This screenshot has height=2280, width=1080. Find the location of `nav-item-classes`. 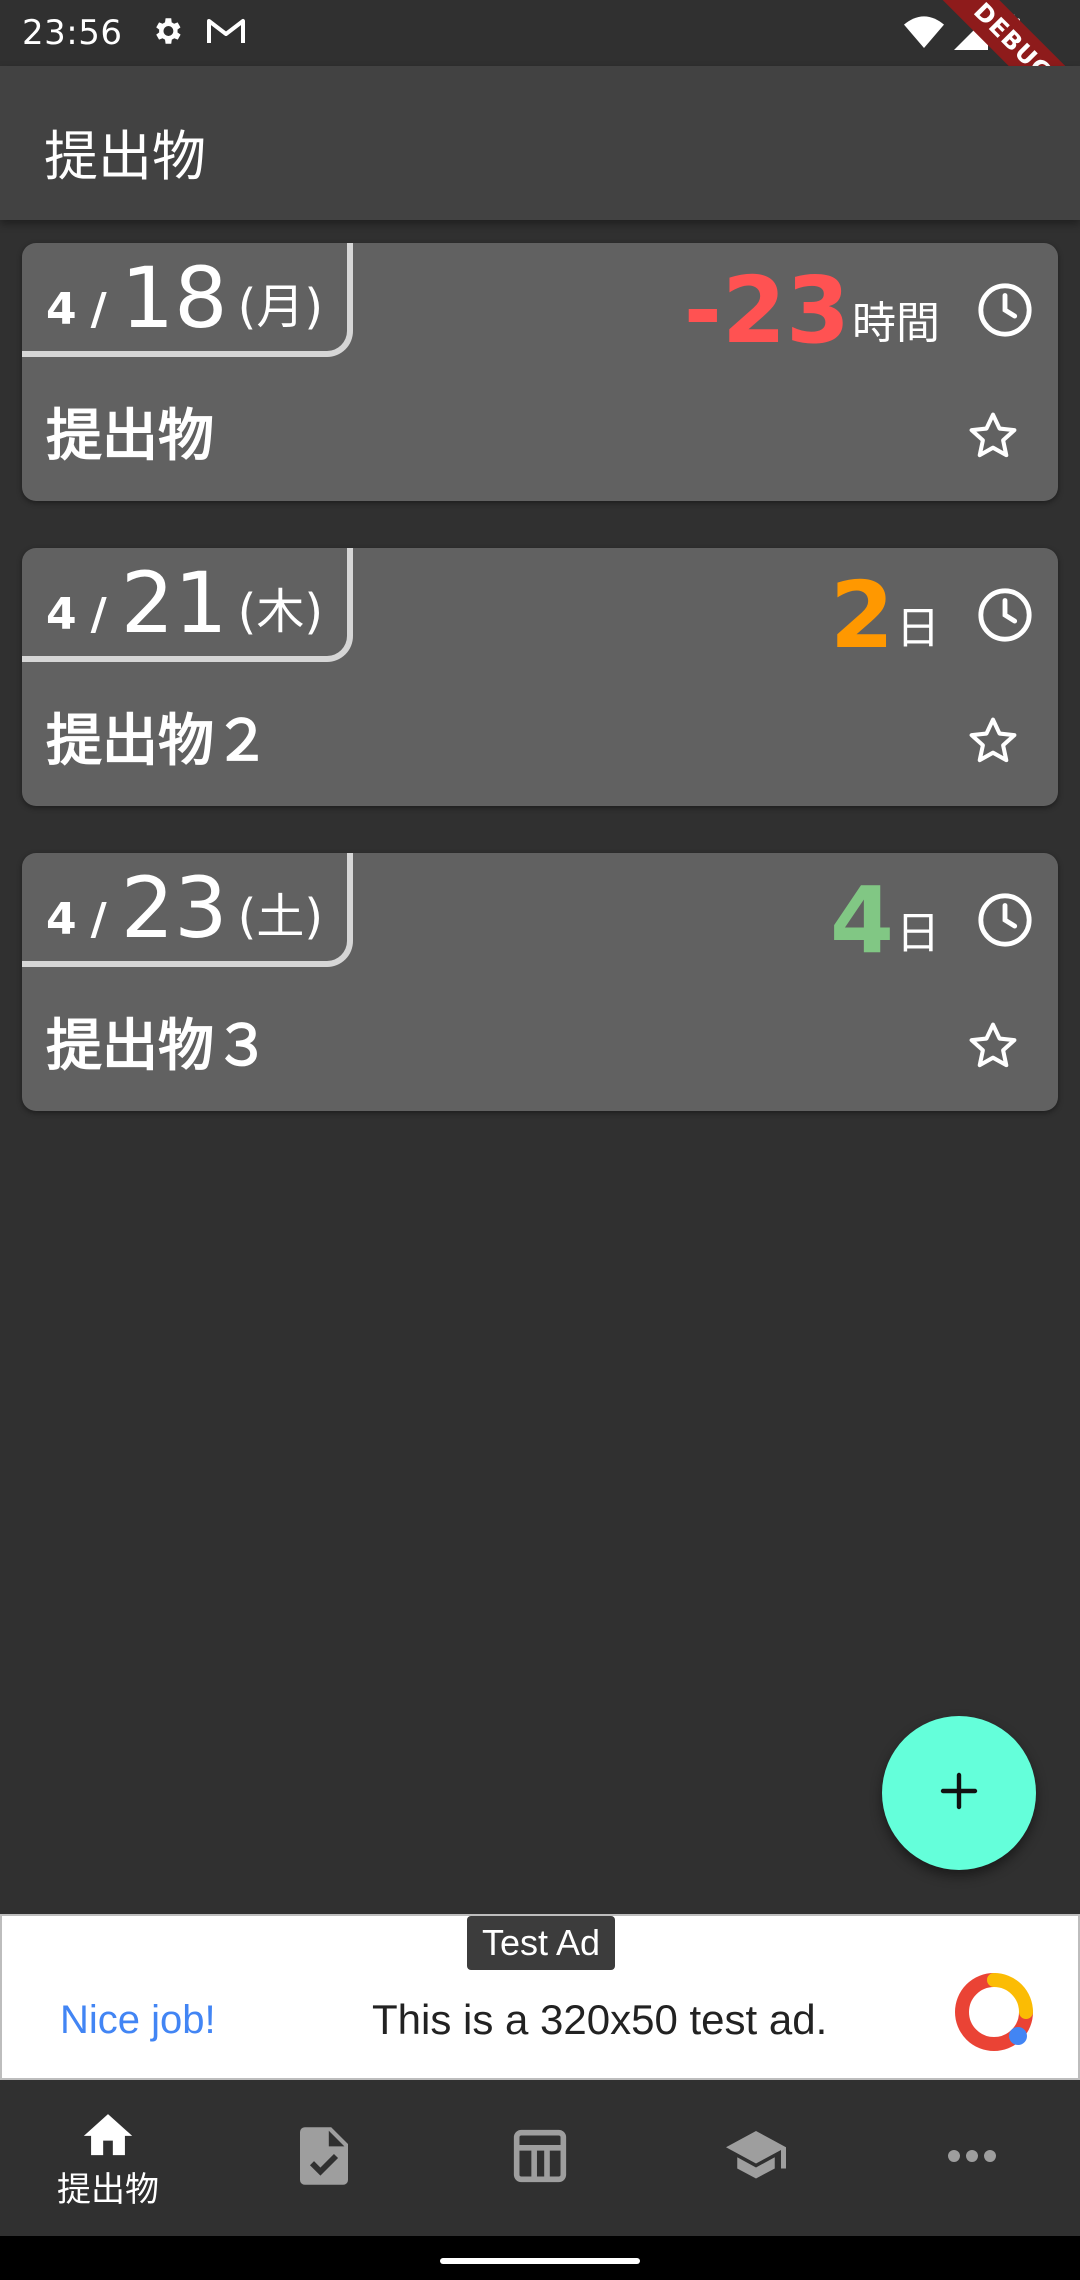

nav-item-classes is located at coordinates (756, 2158).